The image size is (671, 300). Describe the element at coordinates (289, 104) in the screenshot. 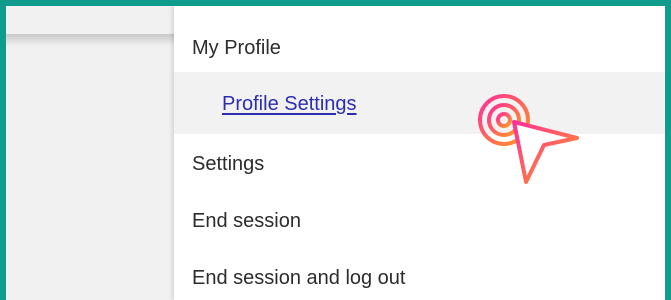

I see `profile-settings-link: Profile Settings` at that location.